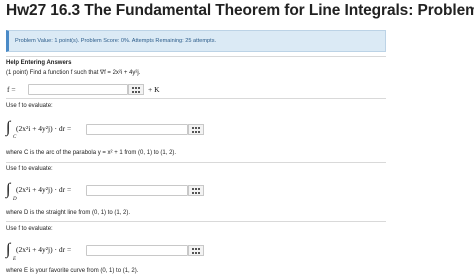 The width and height of the screenshot is (474, 280). Describe the element at coordinates (29, 169) in the screenshot. I see `use-f-label-2: Use f to evaluate:` at that location.